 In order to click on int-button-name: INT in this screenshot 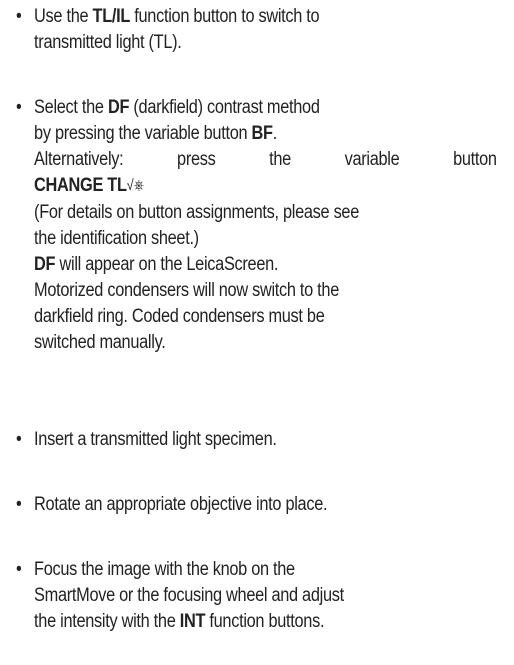, I will do `click(192, 621)`.